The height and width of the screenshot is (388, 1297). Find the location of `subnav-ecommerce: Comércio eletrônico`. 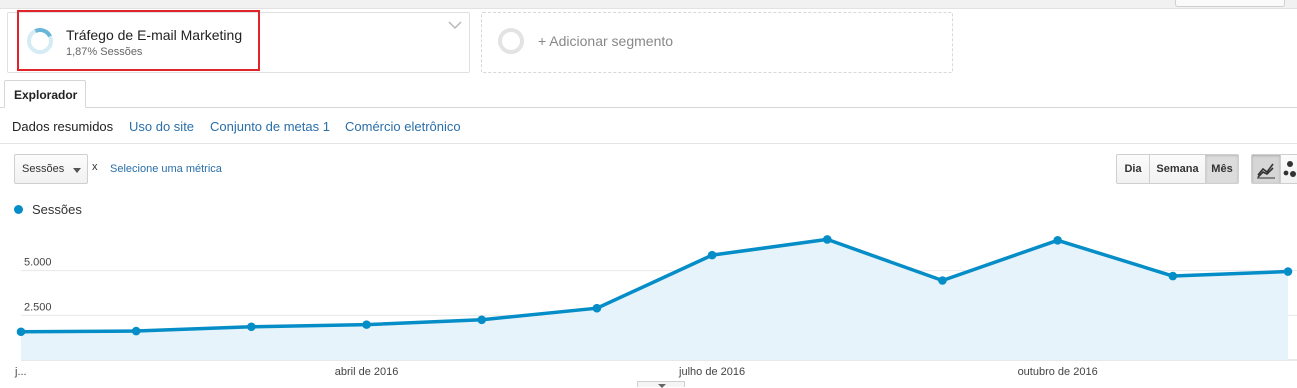

subnav-ecommerce: Comércio eletrônico is located at coordinates (403, 126).